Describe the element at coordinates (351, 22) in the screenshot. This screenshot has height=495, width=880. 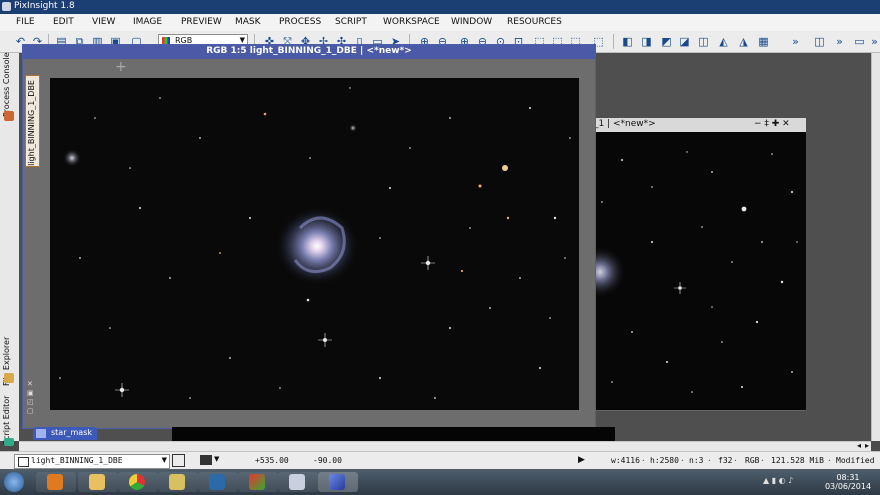
I see `menu-script: SCRIPT` at that location.